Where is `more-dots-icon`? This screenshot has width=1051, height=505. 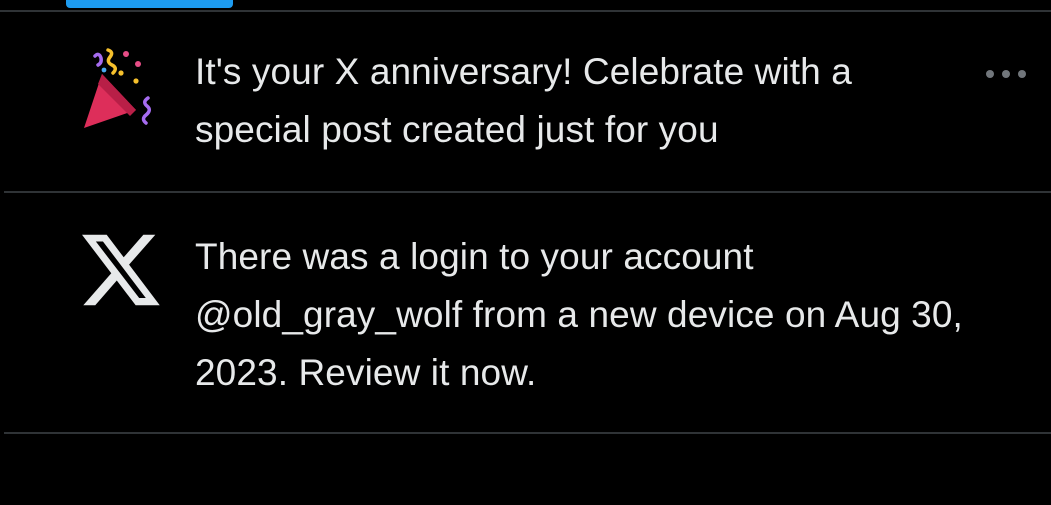 more-dots-icon is located at coordinates (1006, 74).